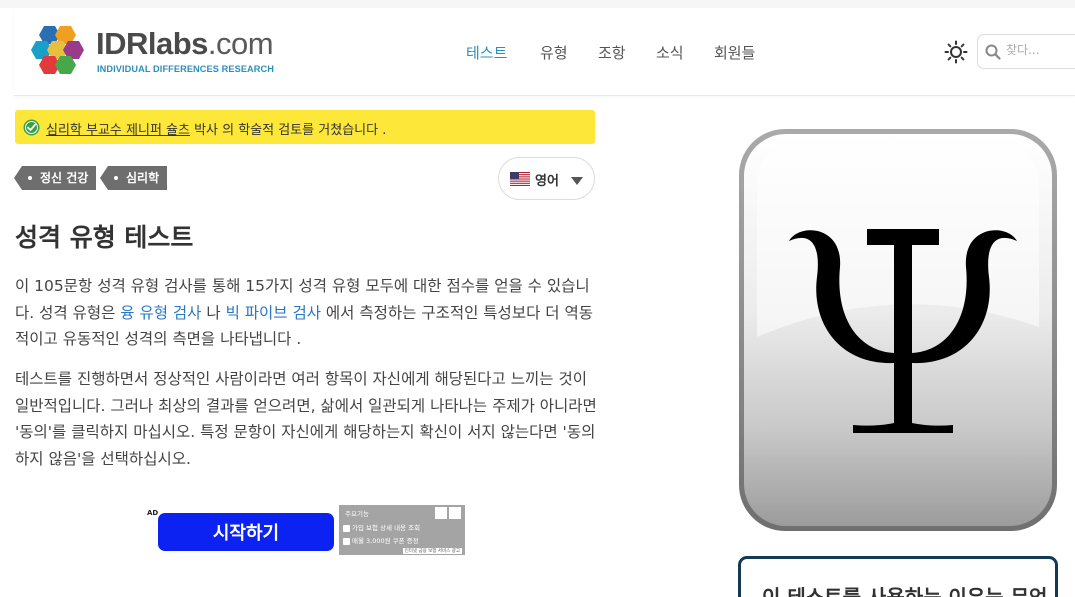  What do you see at coordinates (577, 181) in the screenshot?
I see `chevron-down-icon` at bounding box center [577, 181].